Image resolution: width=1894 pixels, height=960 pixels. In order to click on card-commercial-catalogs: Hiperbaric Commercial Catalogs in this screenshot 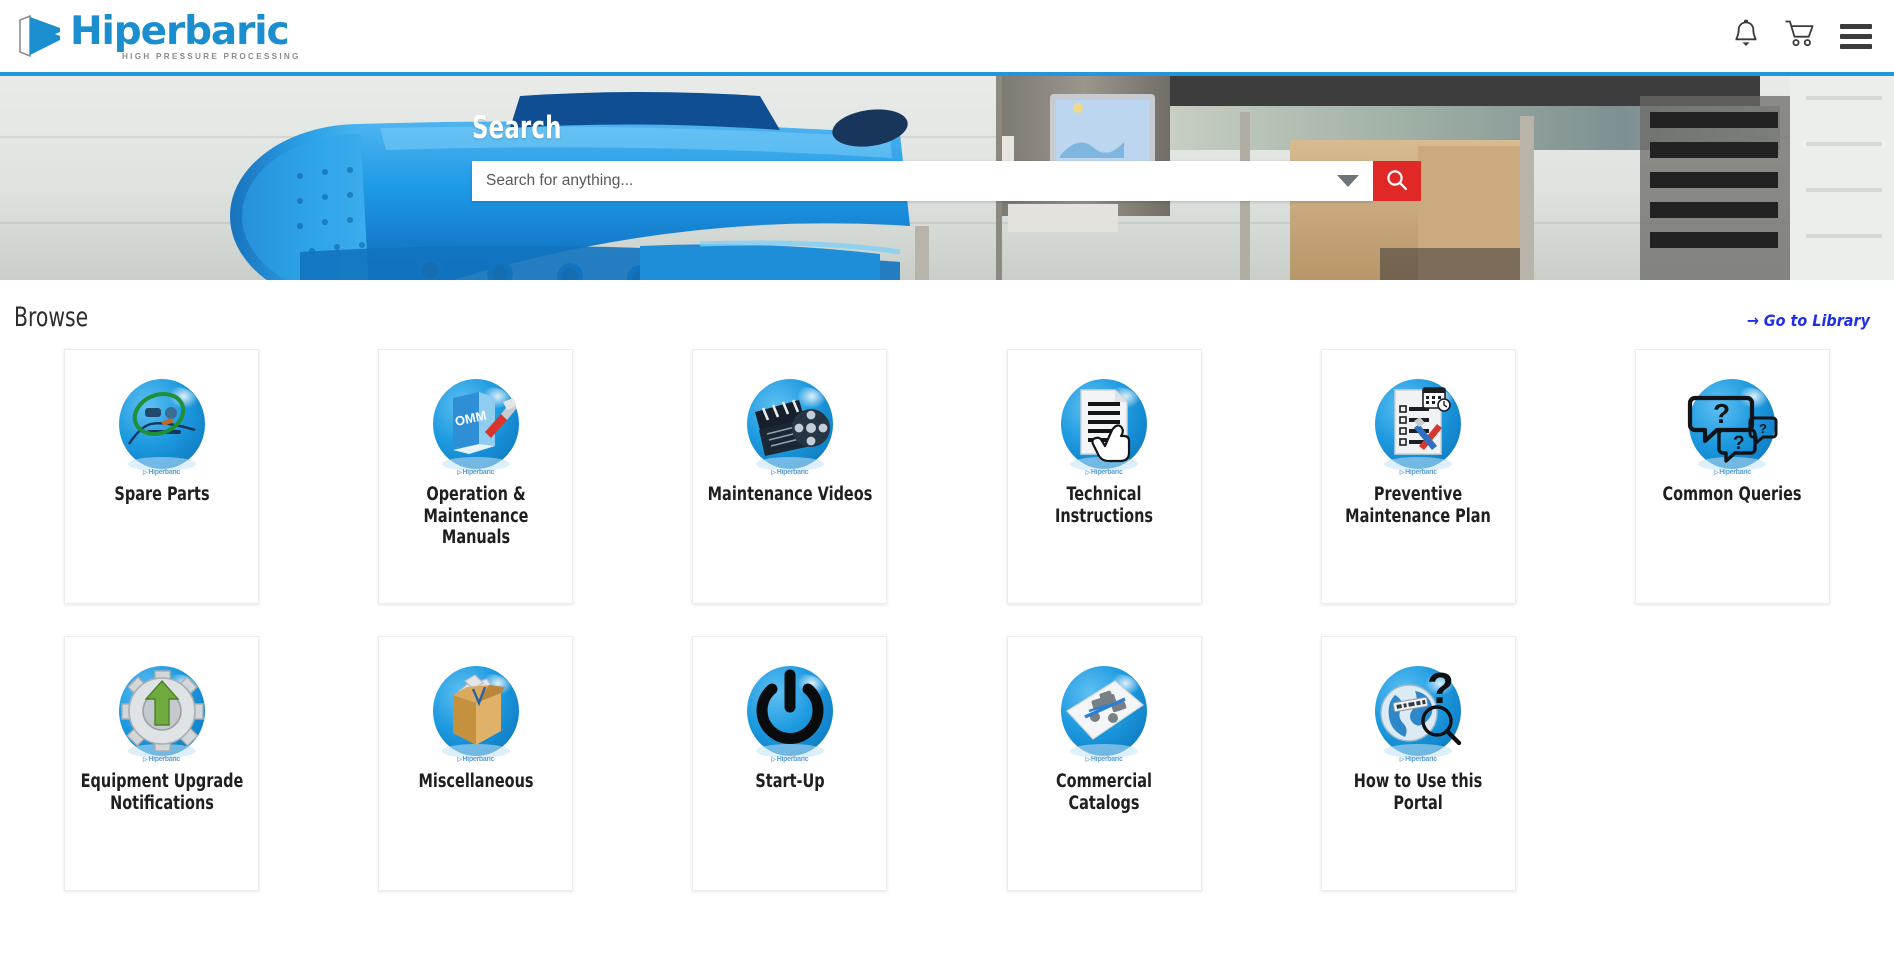, I will do `click(1104, 763)`.